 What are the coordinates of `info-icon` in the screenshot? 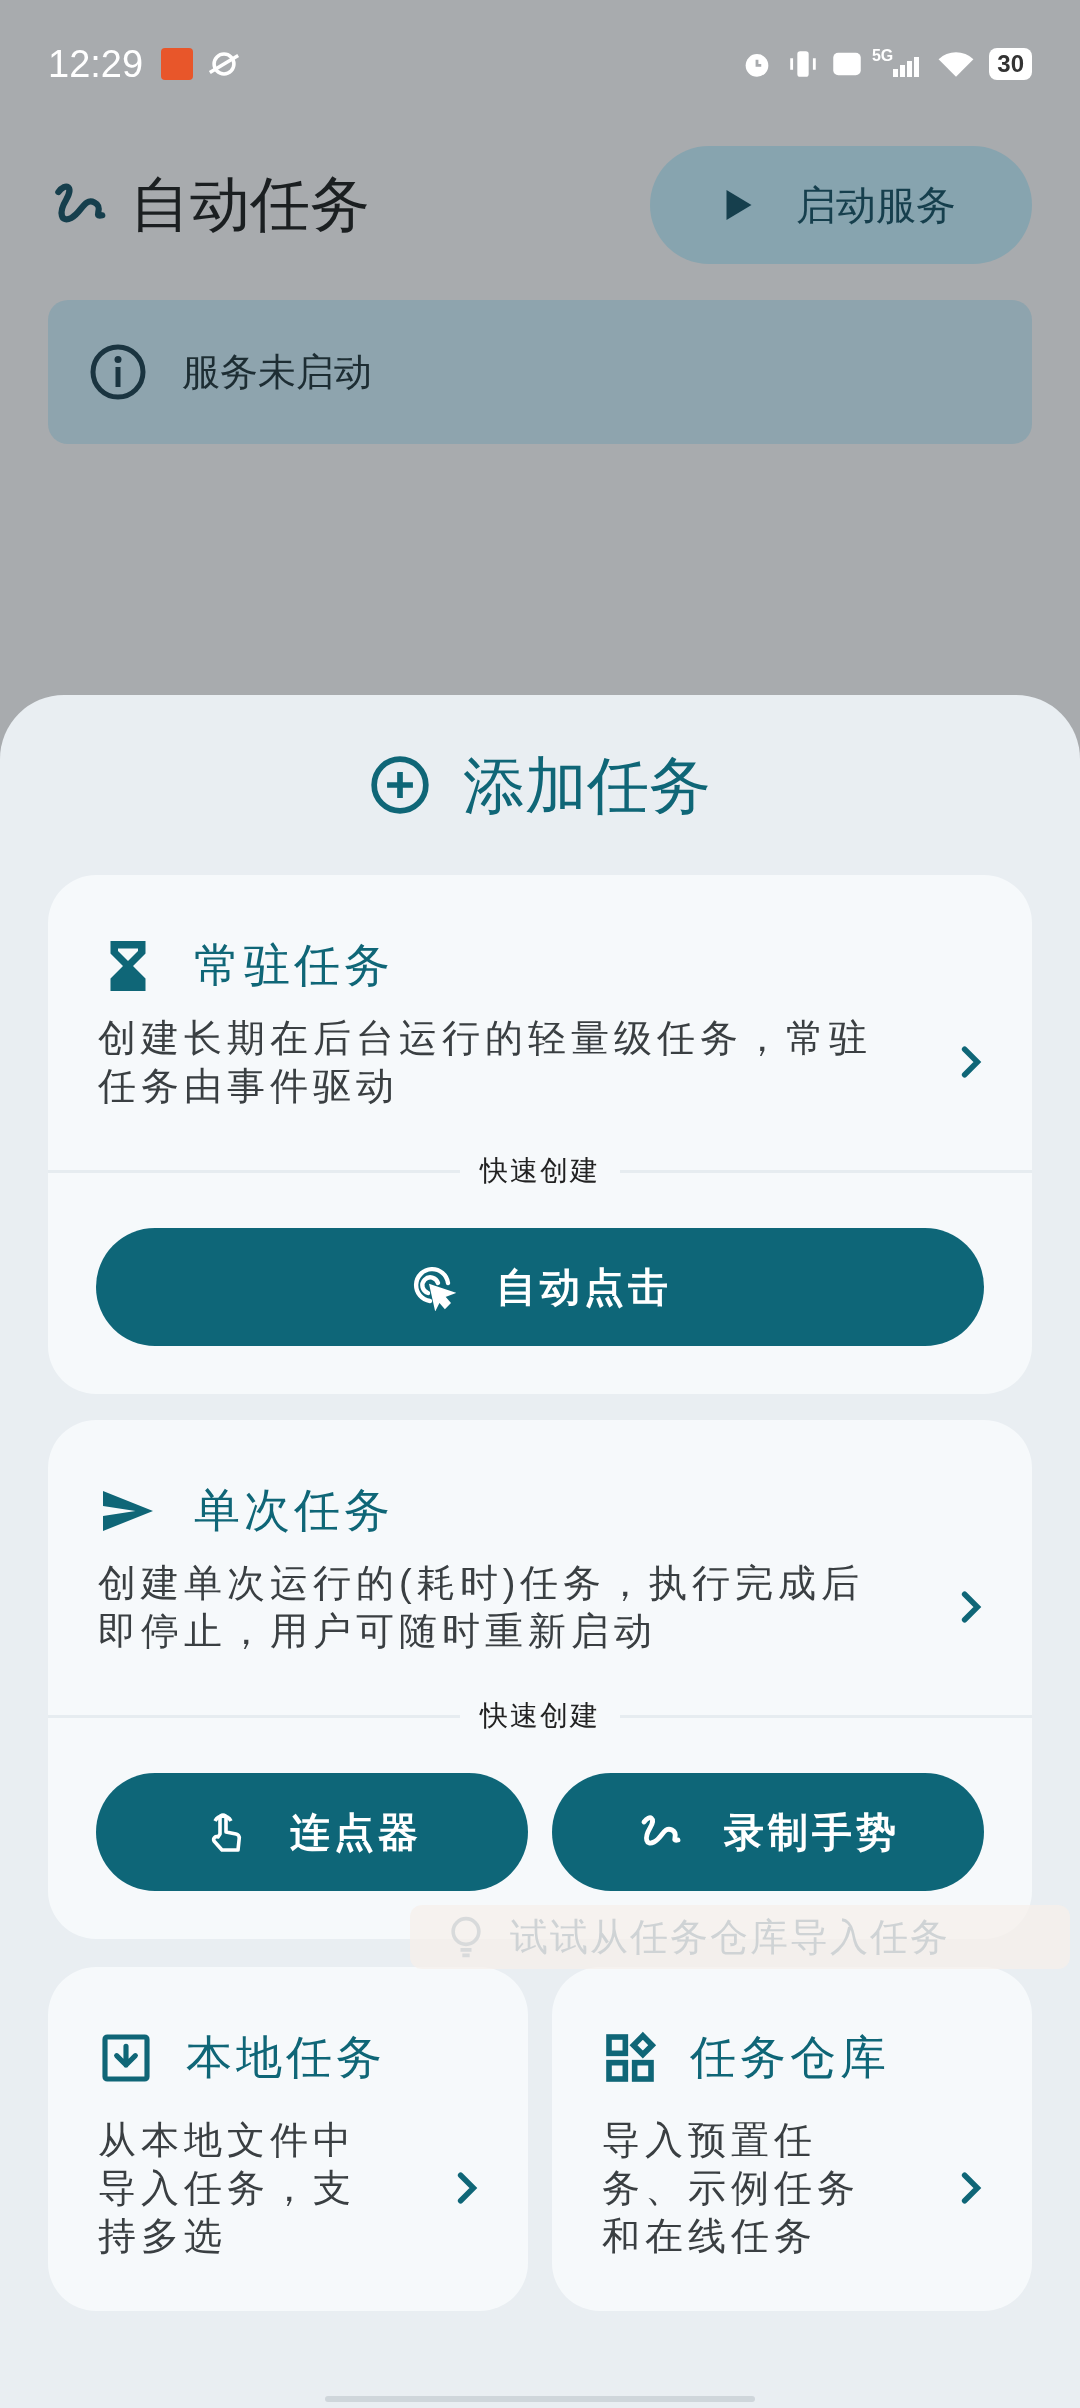 It's located at (118, 372).